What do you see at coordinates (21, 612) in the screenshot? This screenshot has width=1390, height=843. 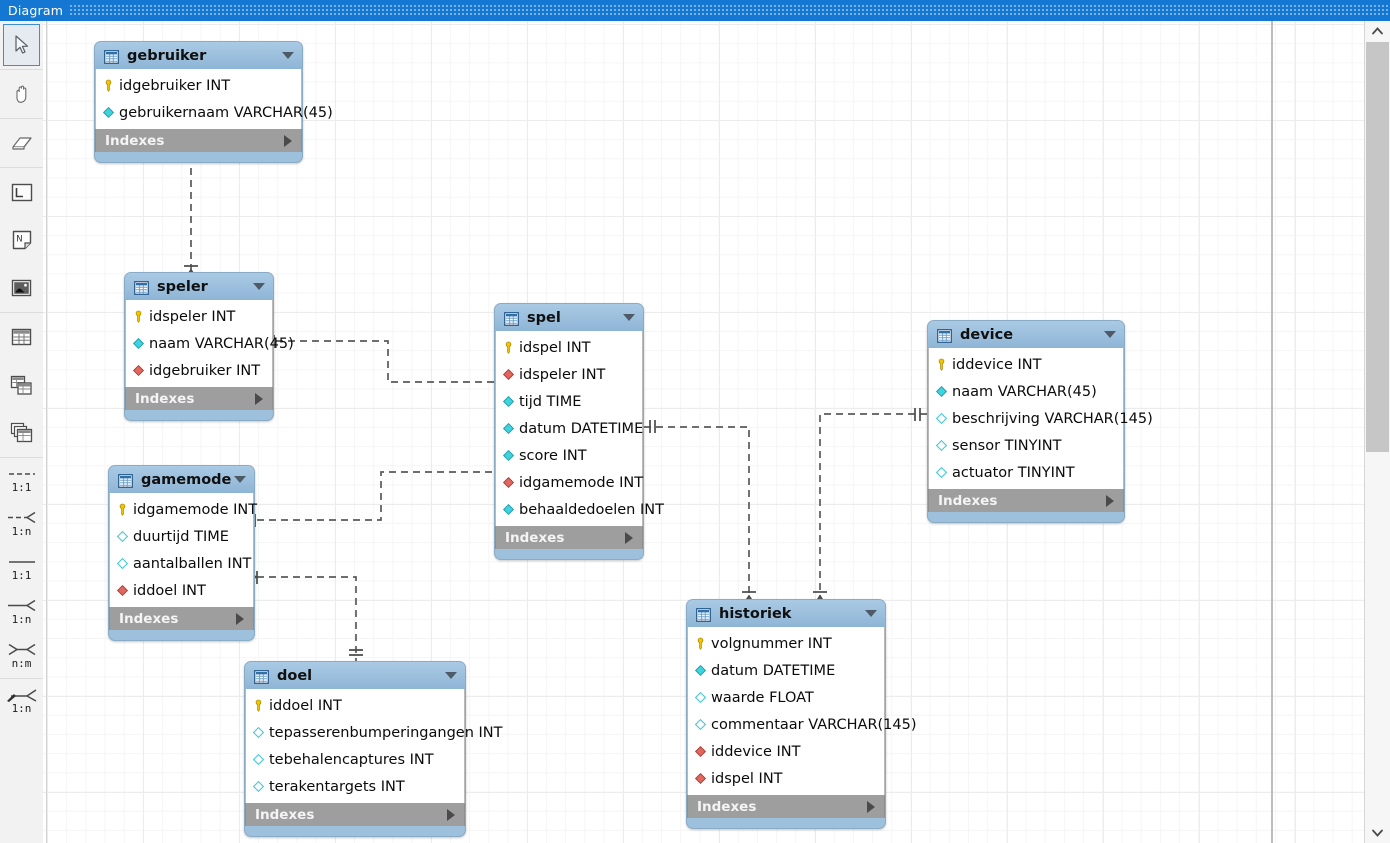 I see `relation-1-n-non-identifying-tool: 1:n` at bounding box center [21, 612].